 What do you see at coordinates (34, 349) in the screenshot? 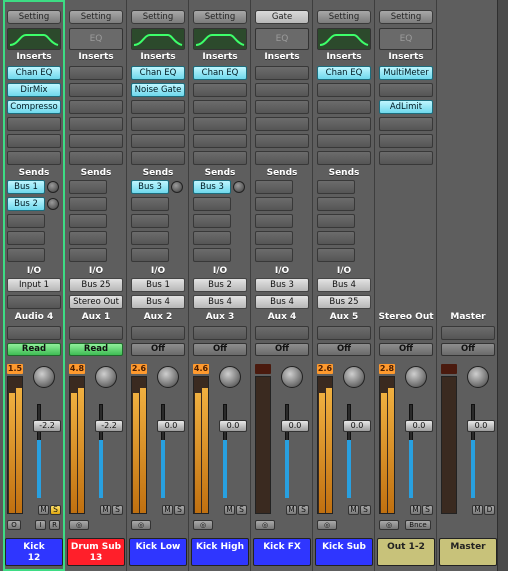
I see `automation-mode-button: Read` at bounding box center [34, 349].